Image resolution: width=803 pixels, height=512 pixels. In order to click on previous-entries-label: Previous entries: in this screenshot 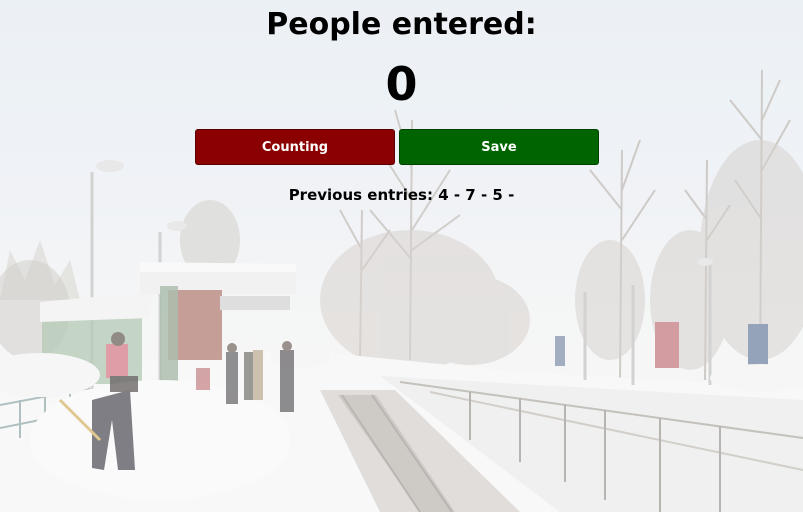, I will do `click(360, 195)`.